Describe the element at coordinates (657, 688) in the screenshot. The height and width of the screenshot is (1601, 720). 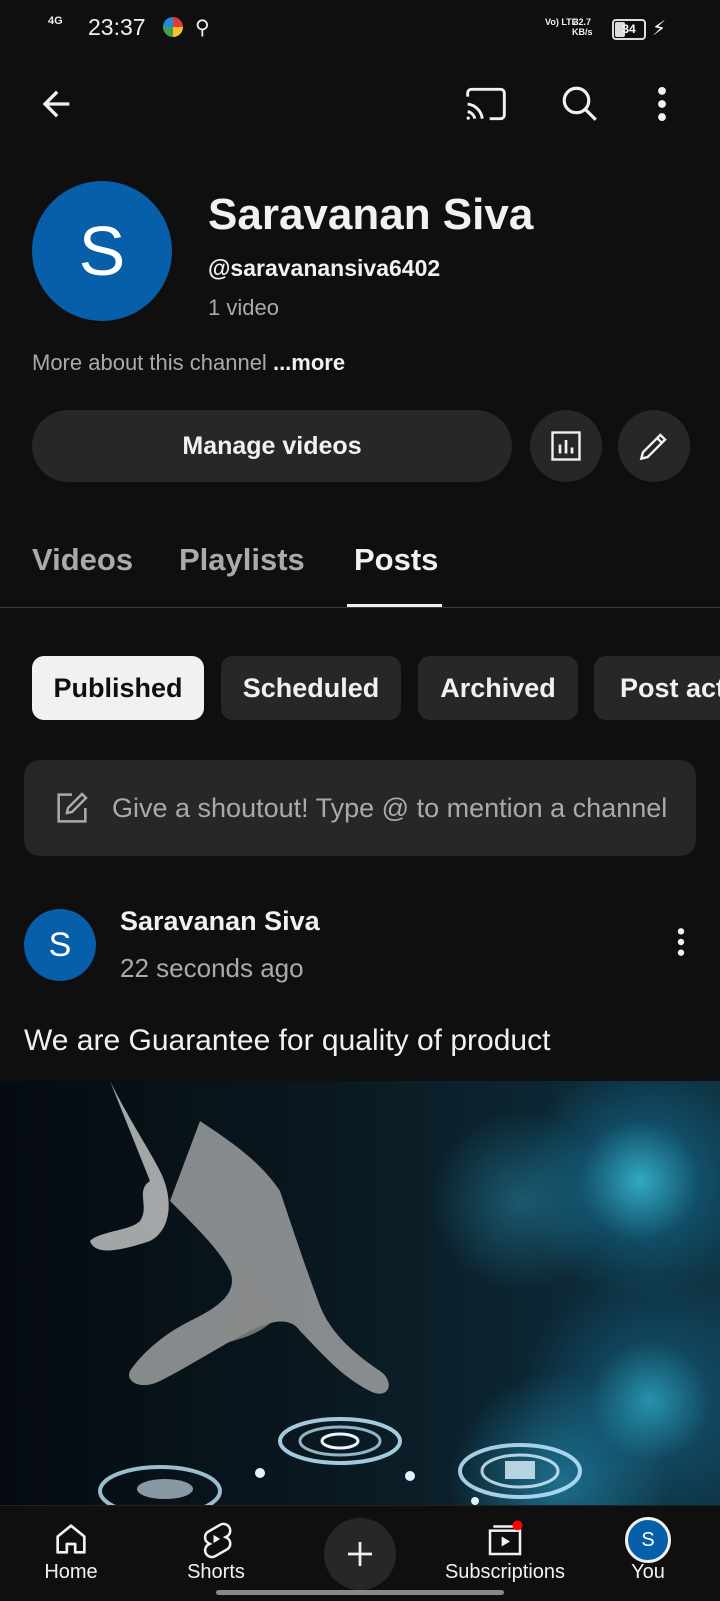
I see `chip-post-activity: Post act` at that location.